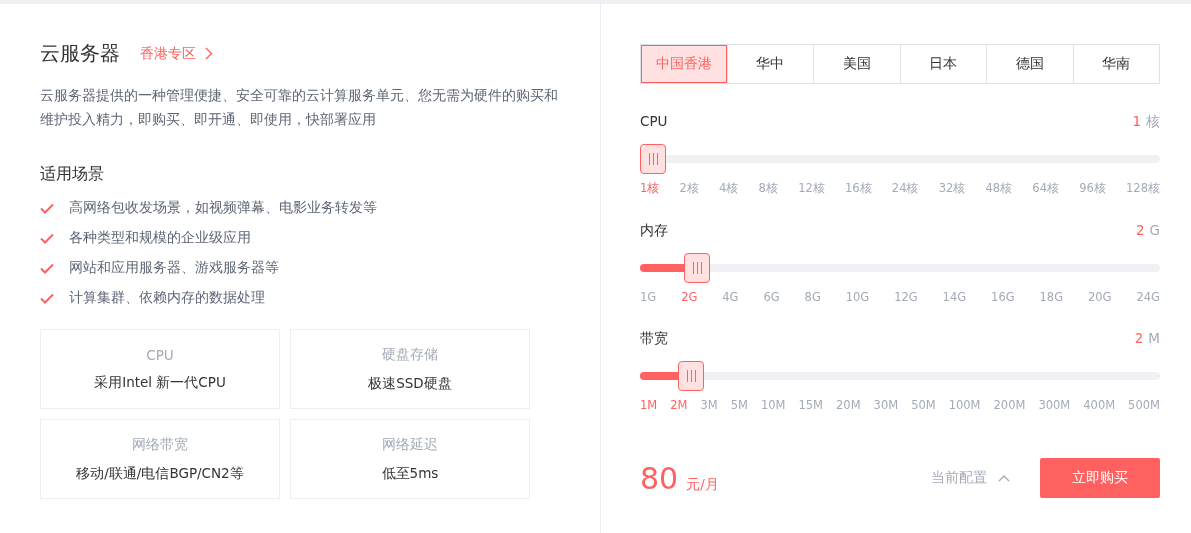 The width and height of the screenshot is (1191, 533). What do you see at coordinates (952, 188) in the screenshot?
I see `tick-label: 32核` at bounding box center [952, 188].